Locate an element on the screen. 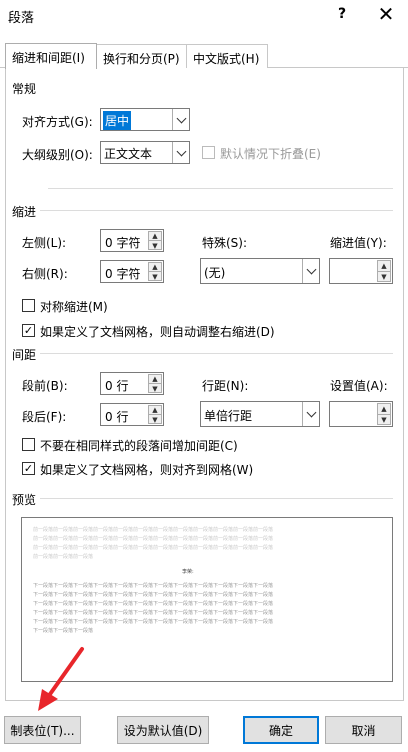  ok-button: 确定 is located at coordinates (281, 730).